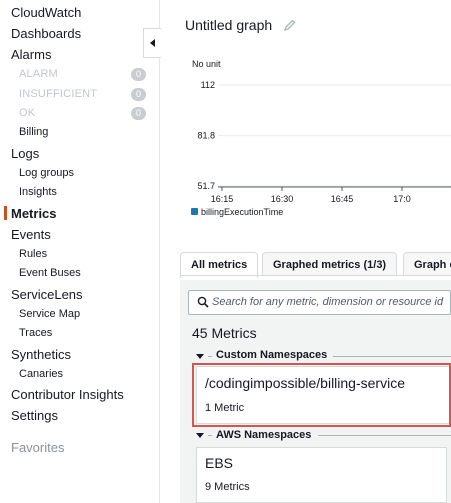 The image size is (451, 503). What do you see at coordinates (67, 394) in the screenshot?
I see `nav-contributor-insights: Contributor Insights` at bounding box center [67, 394].